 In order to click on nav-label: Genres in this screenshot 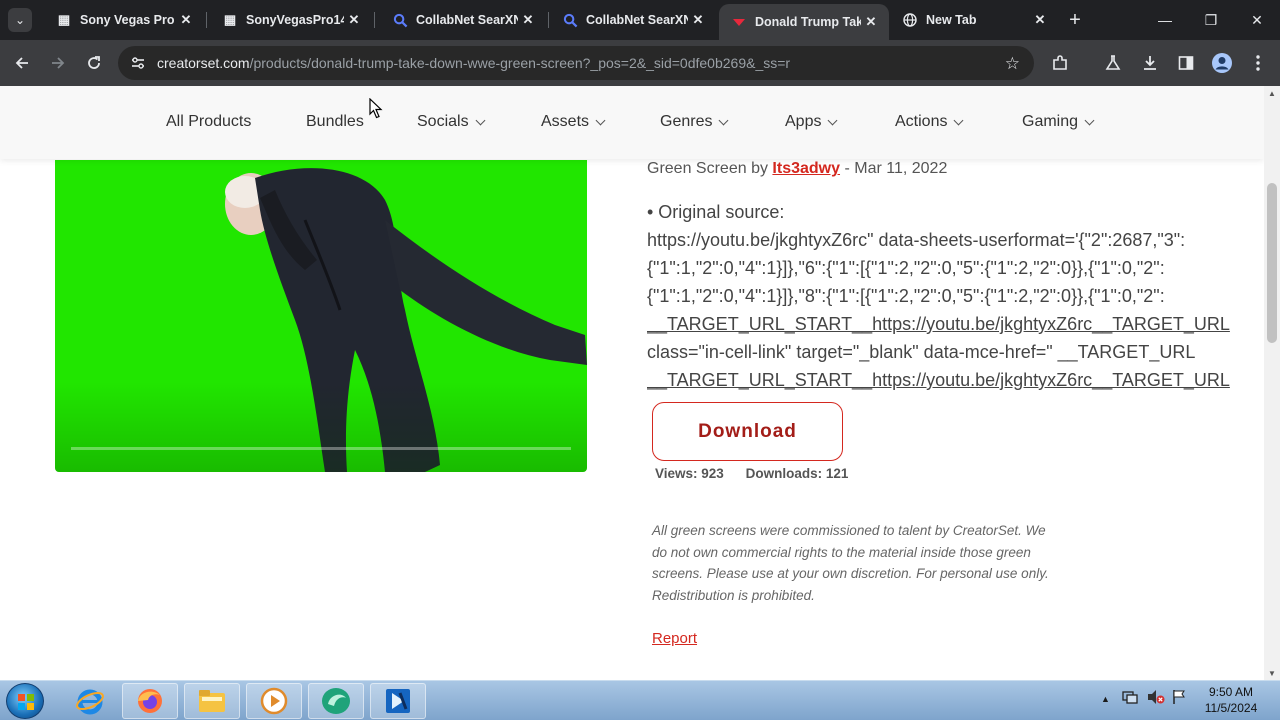, I will do `click(686, 121)`.